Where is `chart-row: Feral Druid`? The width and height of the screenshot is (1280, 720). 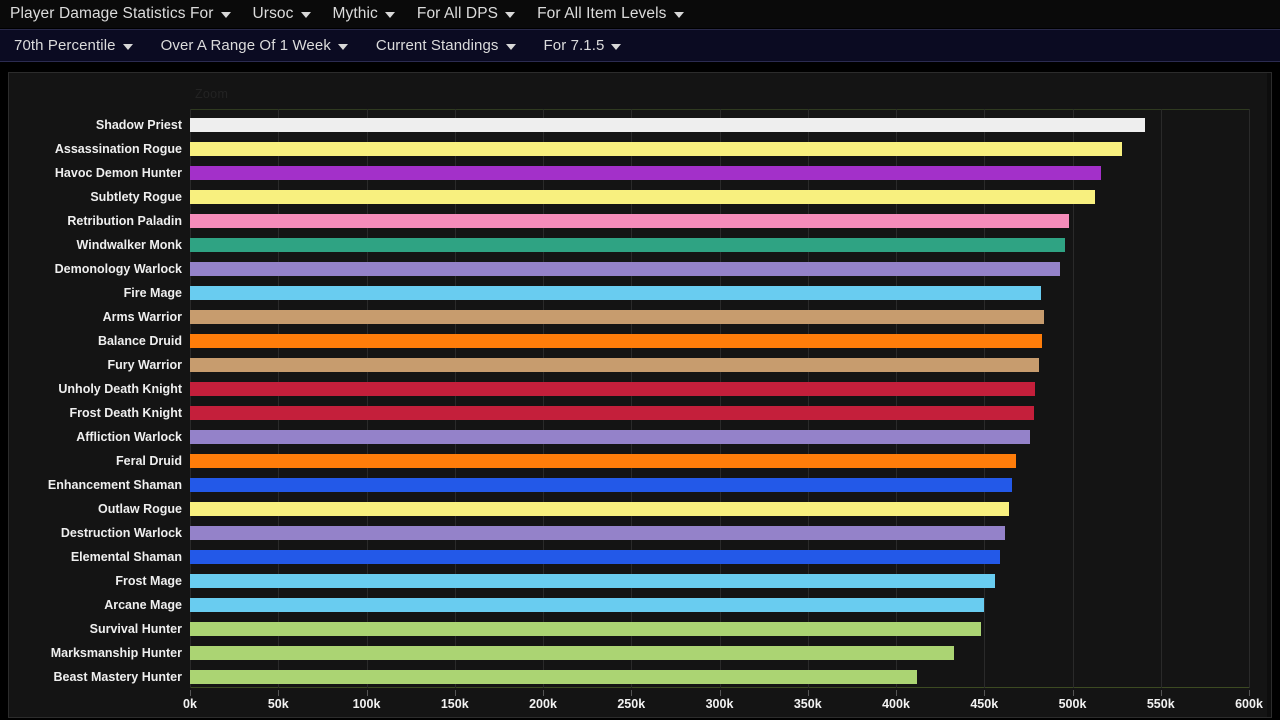 chart-row: Feral Druid is located at coordinates (682, 461).